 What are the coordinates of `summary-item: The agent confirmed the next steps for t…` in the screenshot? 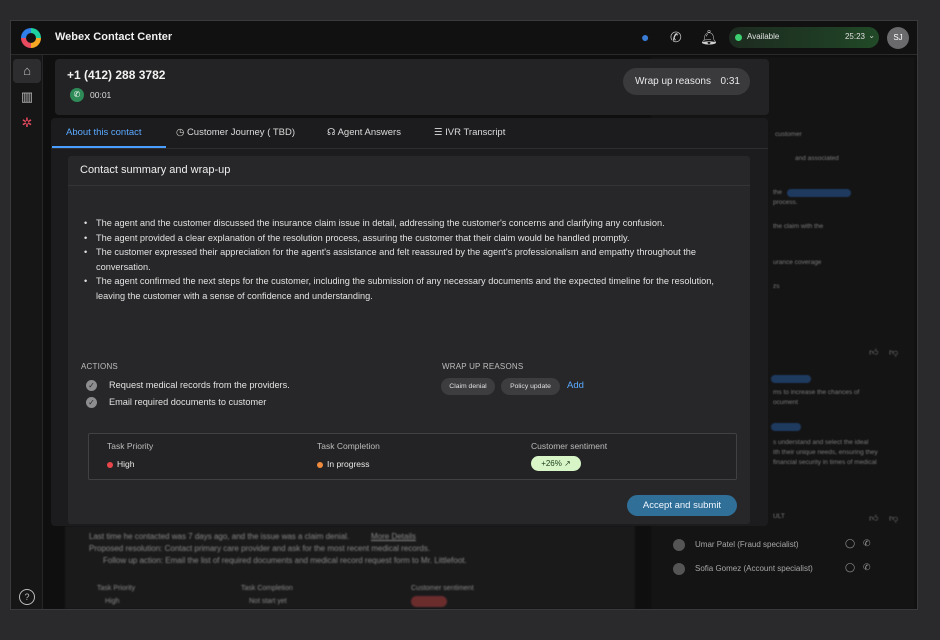 It's located at (412, 288).